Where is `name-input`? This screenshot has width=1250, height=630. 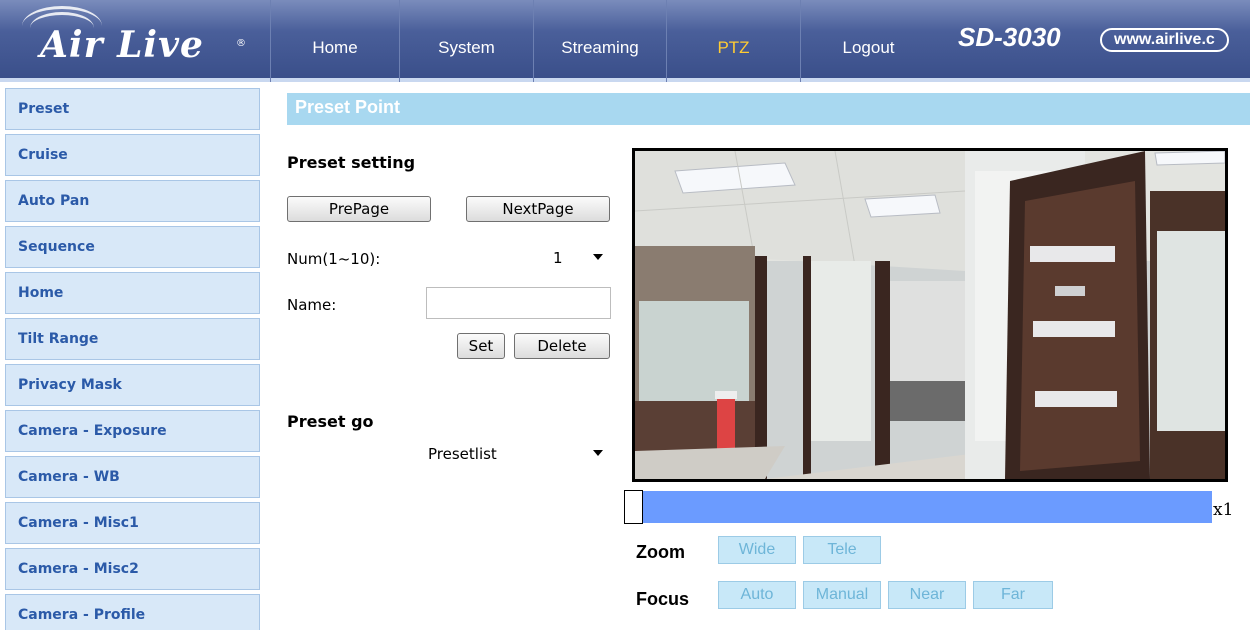
name-input is located at coordinates (518, 303).